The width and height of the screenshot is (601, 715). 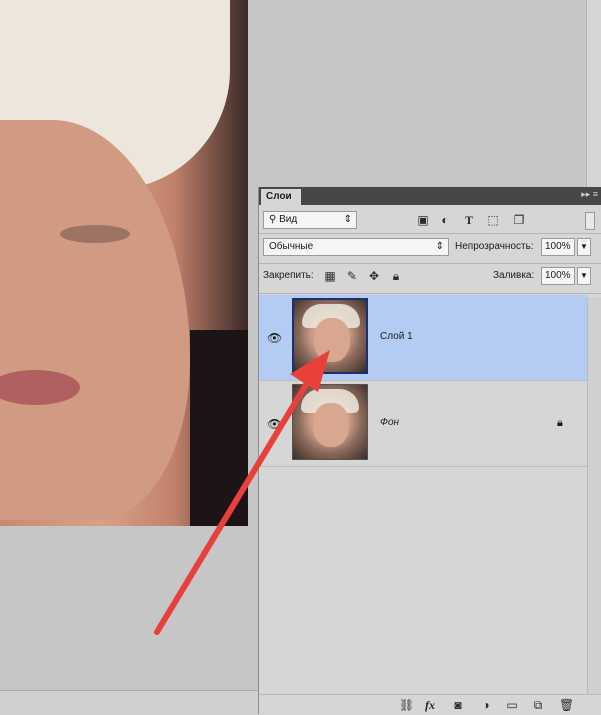 What do you see at coordinates (538, 705) in the screenshot?
I see `new-layer-icon: ⧉` at bounding box center [538, 705].